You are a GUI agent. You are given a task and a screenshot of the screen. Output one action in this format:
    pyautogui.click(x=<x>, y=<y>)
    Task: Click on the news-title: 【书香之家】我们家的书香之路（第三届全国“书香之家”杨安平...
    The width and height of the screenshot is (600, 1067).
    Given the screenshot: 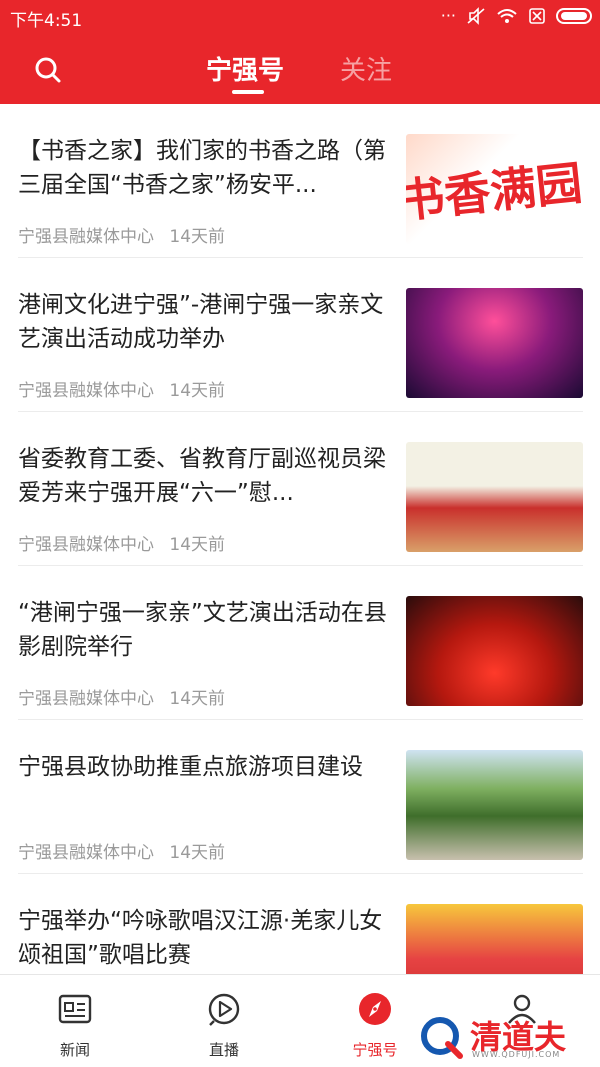 What is the action you would take?
    pyautogui.click(x=202, y=168)
    